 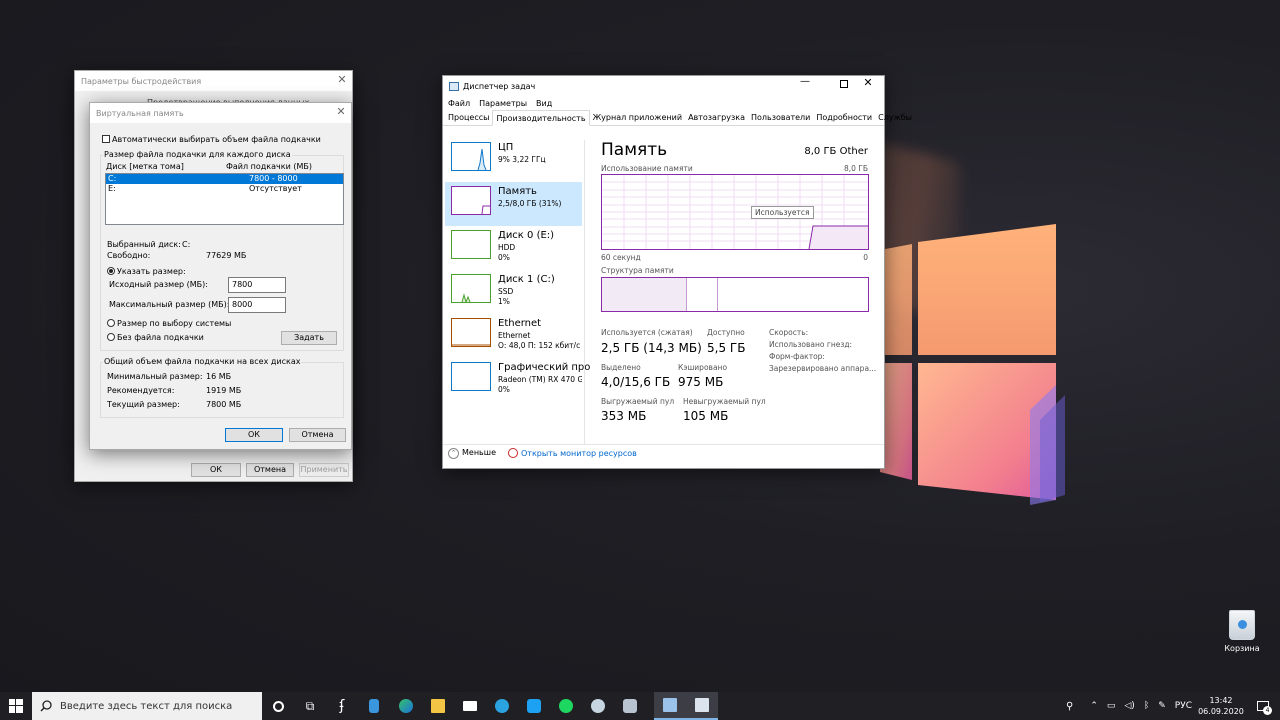 What do you see at coordinates (1183, 706) in the screenshot?
I see `language-indicator: РУС` at bounding box center [1183, 706].